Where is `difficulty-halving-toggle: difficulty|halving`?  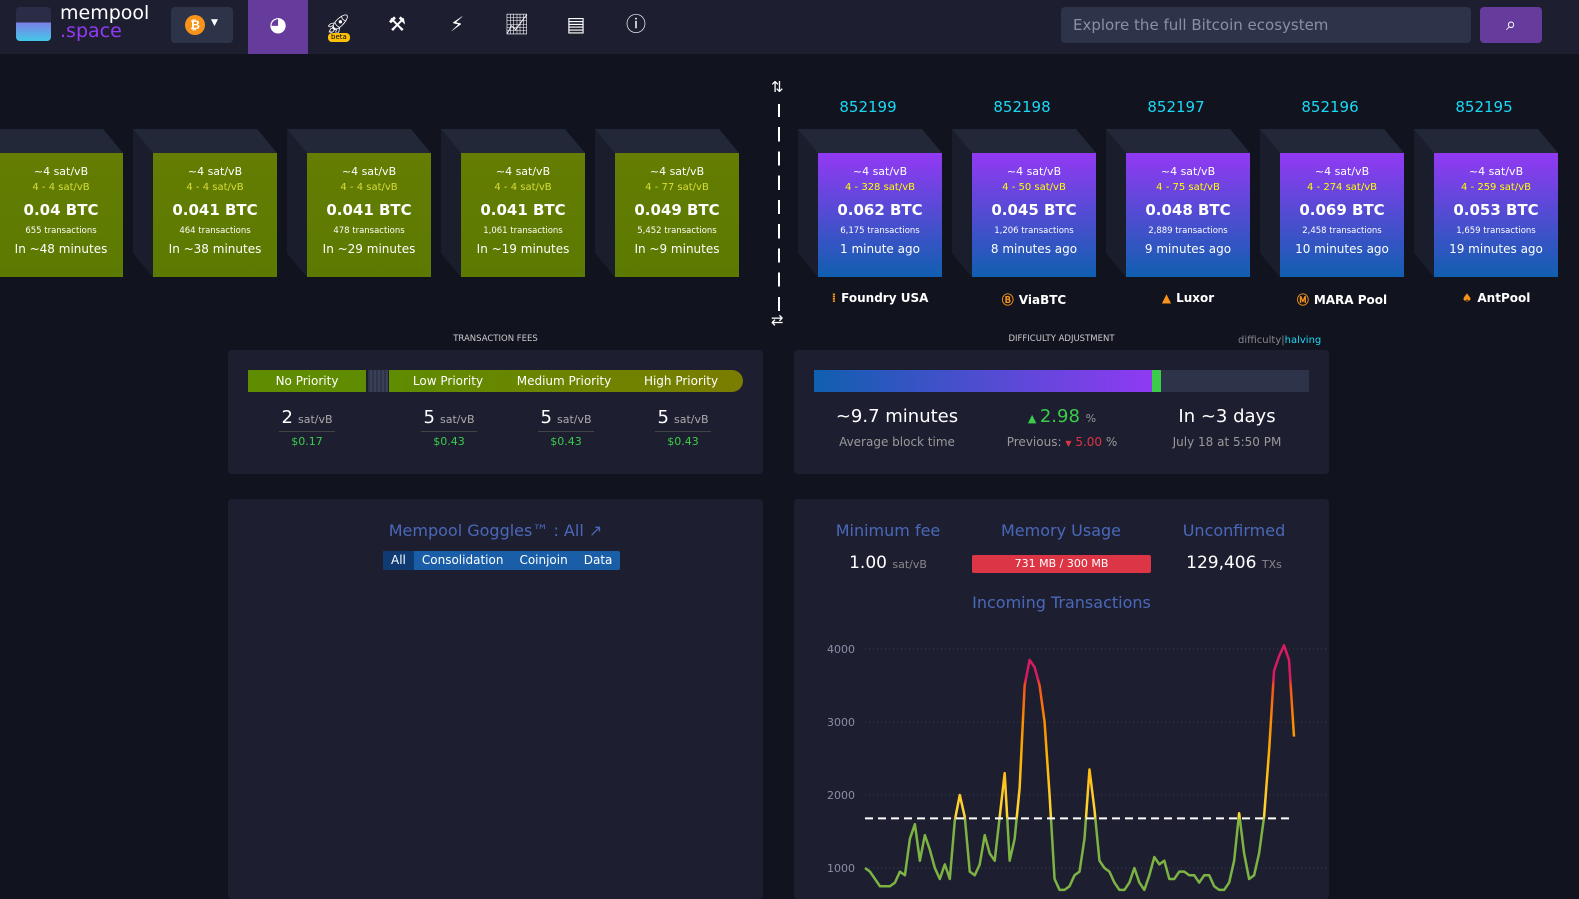
difficulty-halving-toggle: difficulty|halving is located at coordinates (1279, 340).